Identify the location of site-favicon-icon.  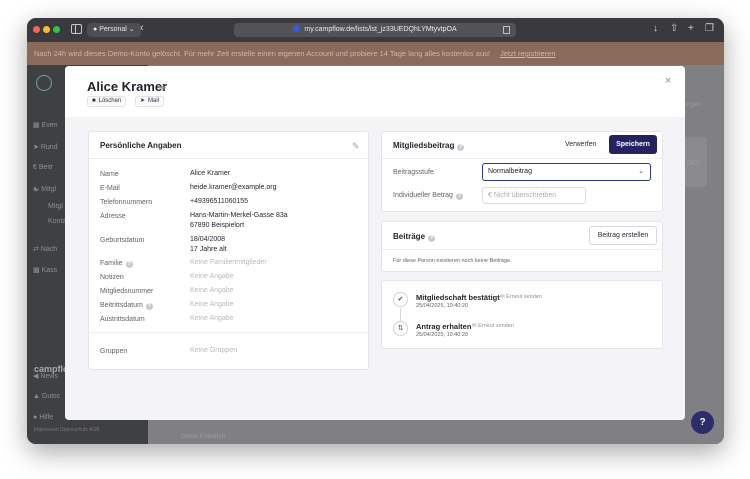
(297, 28).